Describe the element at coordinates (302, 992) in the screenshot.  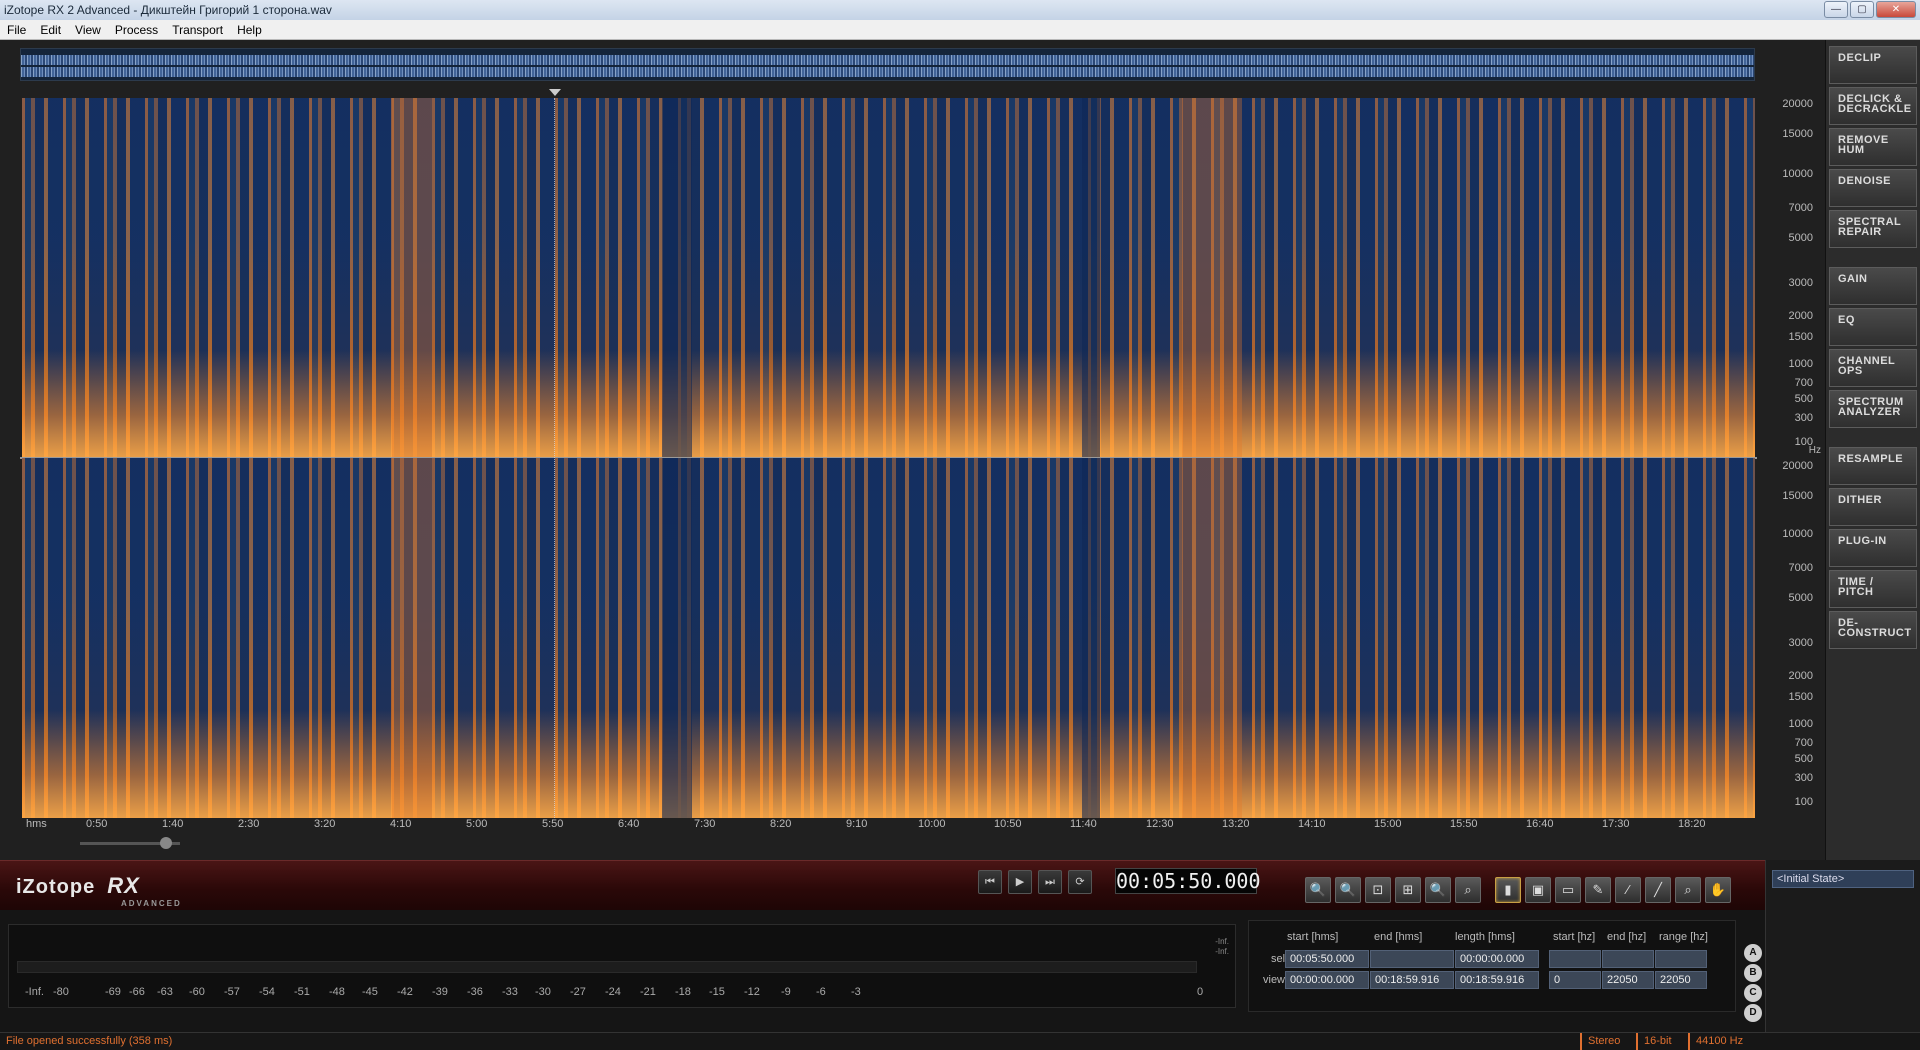
I see `meter-tick: -51` at that location.